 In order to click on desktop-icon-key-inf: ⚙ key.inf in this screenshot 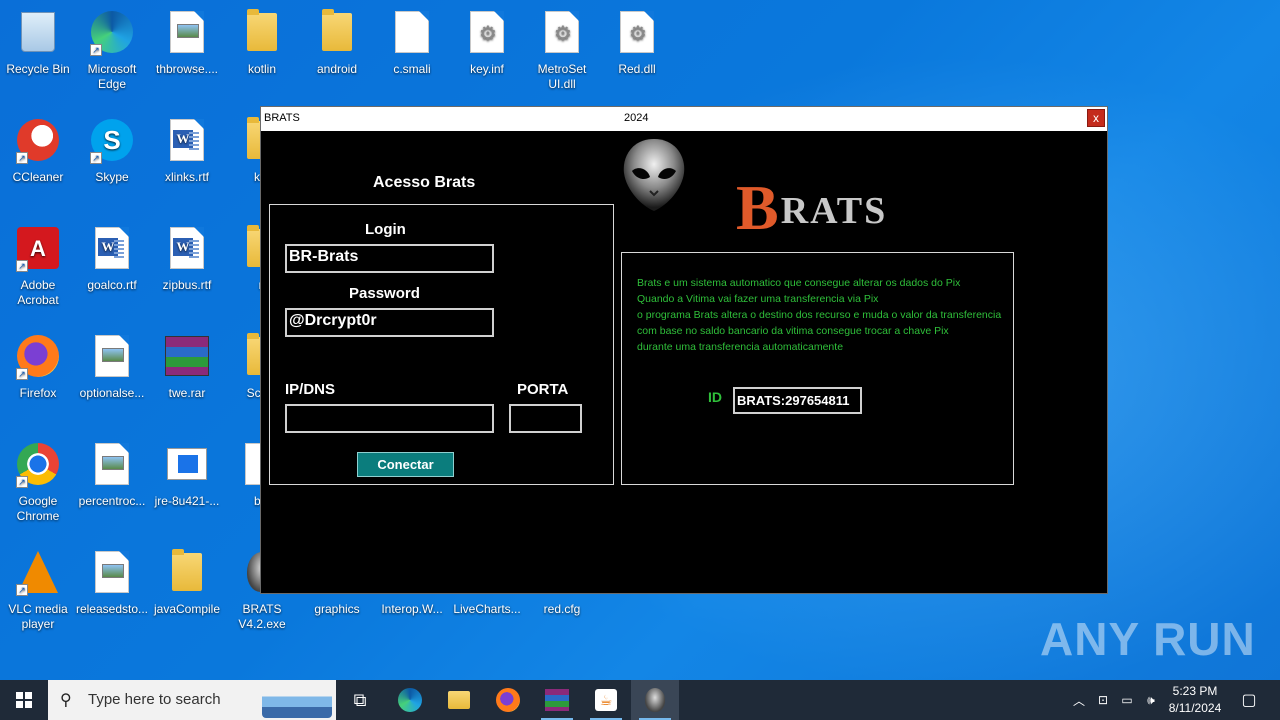, I will do `click(487, 42)`.